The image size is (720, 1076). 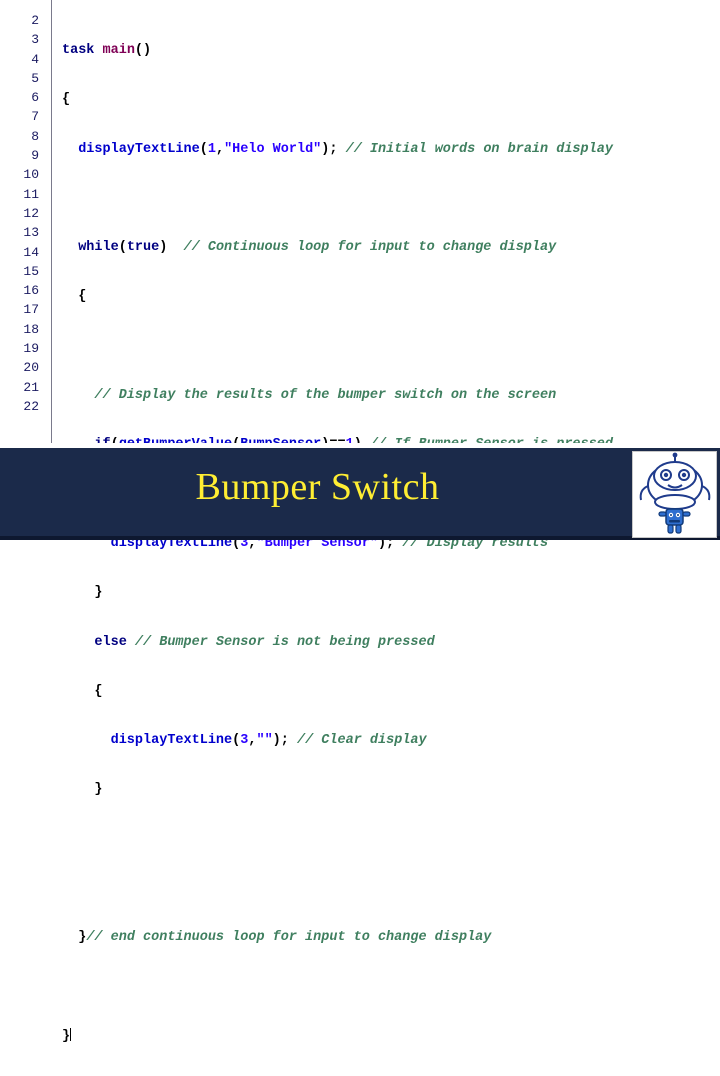 I want to click on line-number: 12, so click(x=31, y=213).